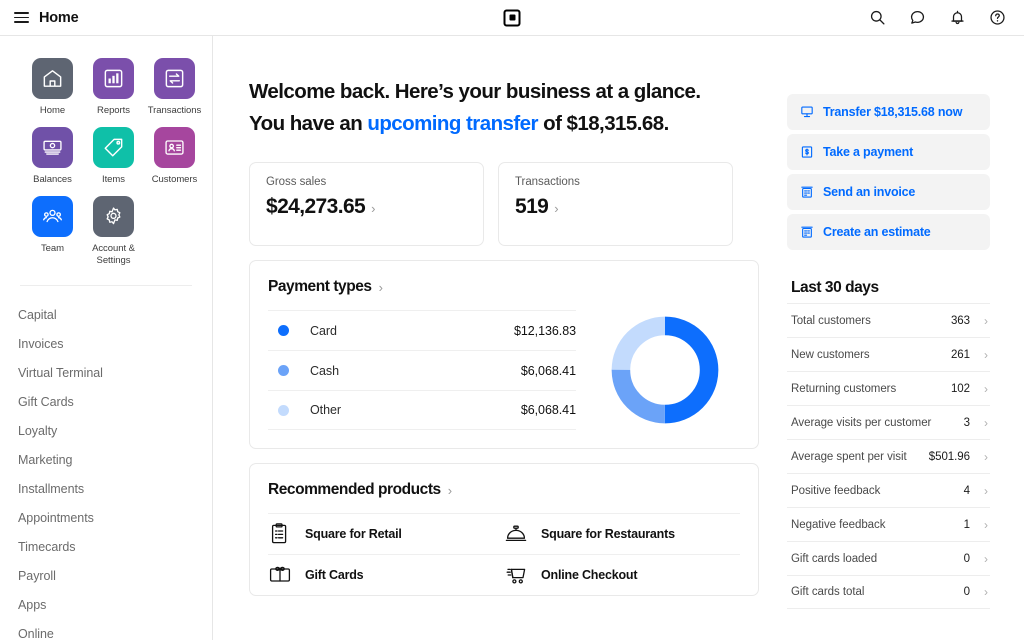 The image size is (1024, 640). Describe the element at coordinates (52, 147) in the screenshot. I see `cash-icon` at that location.